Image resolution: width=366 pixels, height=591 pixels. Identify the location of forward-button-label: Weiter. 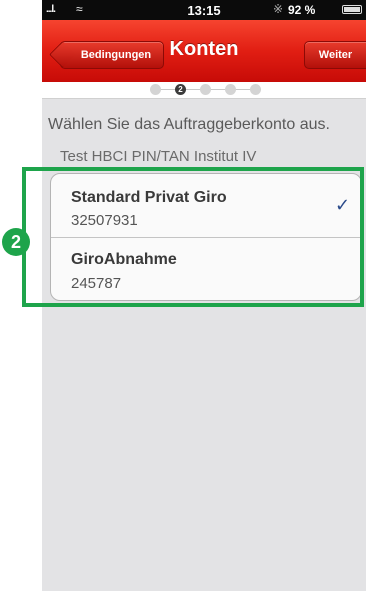
(335, 55).